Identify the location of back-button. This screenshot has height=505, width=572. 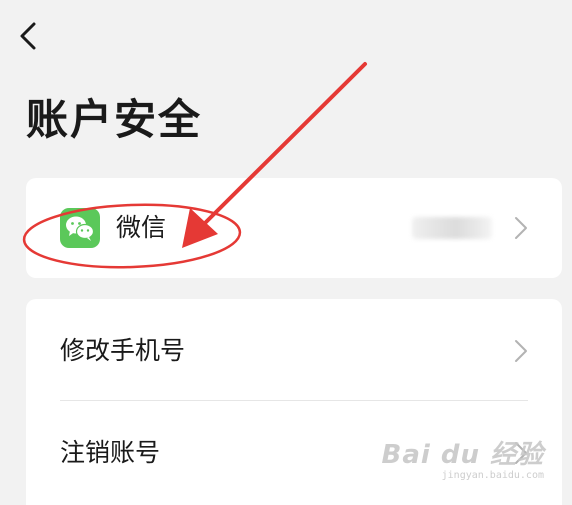
(29, 36).